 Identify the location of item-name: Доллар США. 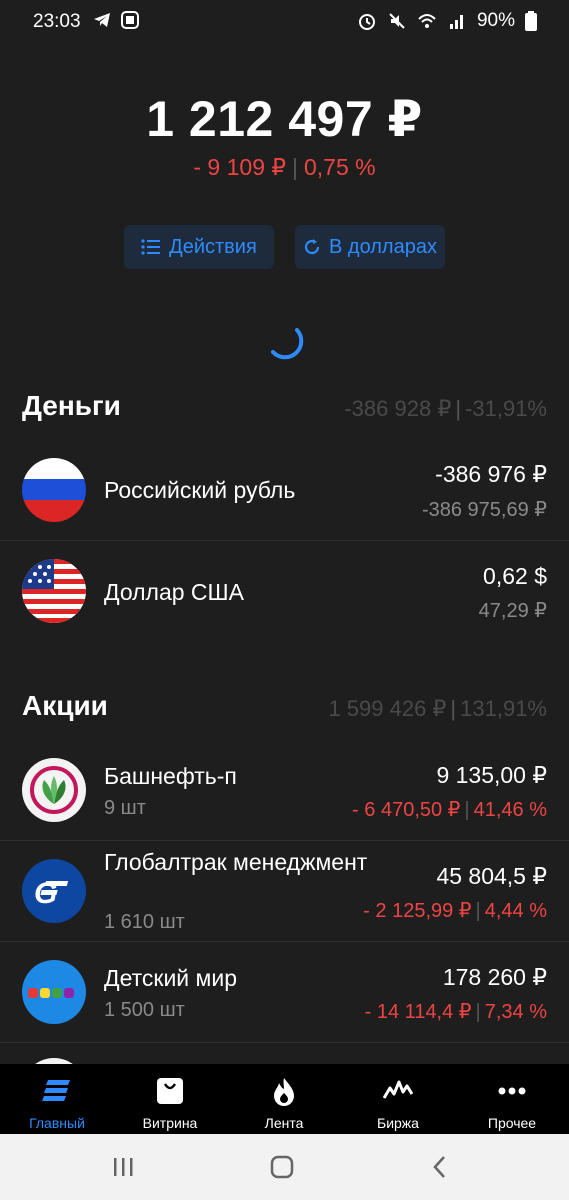
(174, 592).